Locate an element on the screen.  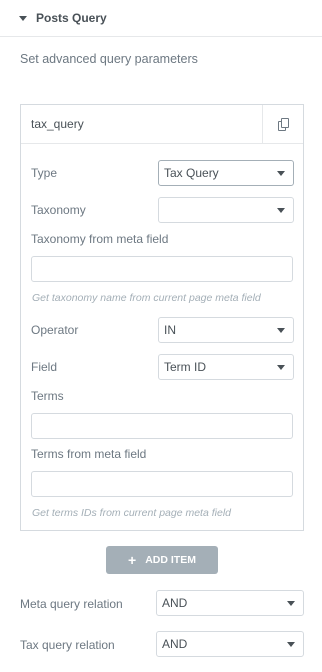
operator-label: Operator is located at coordinates (55, 330).